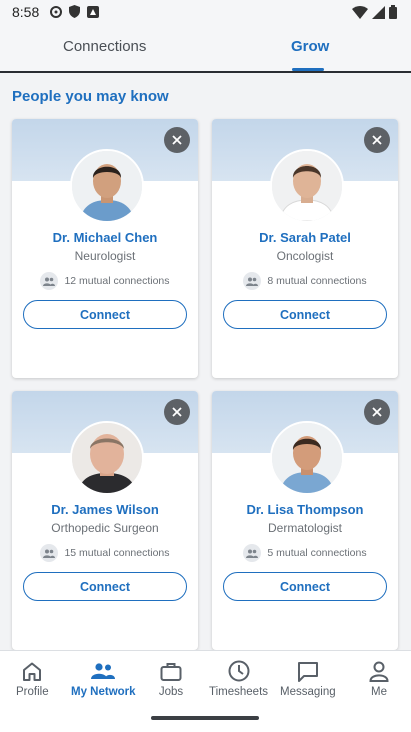 The image size is (411, 732). What do you see at coordinates (32, 692) in the screenshot?
I see `nav-label: Profile` at bounding box center [32, 692].